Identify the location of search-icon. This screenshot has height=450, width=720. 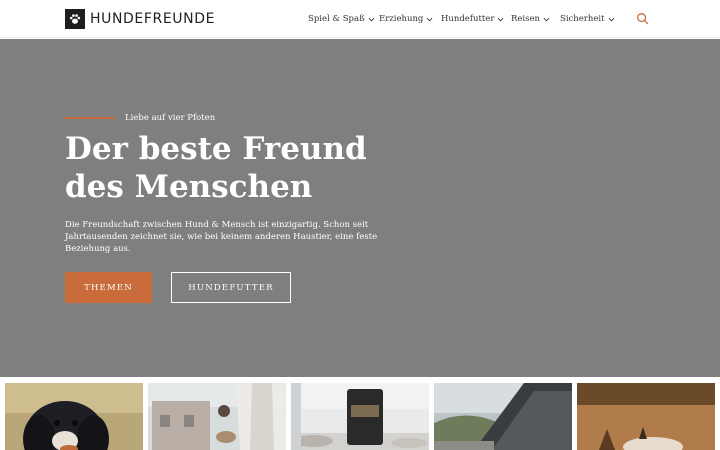
(642, 18).